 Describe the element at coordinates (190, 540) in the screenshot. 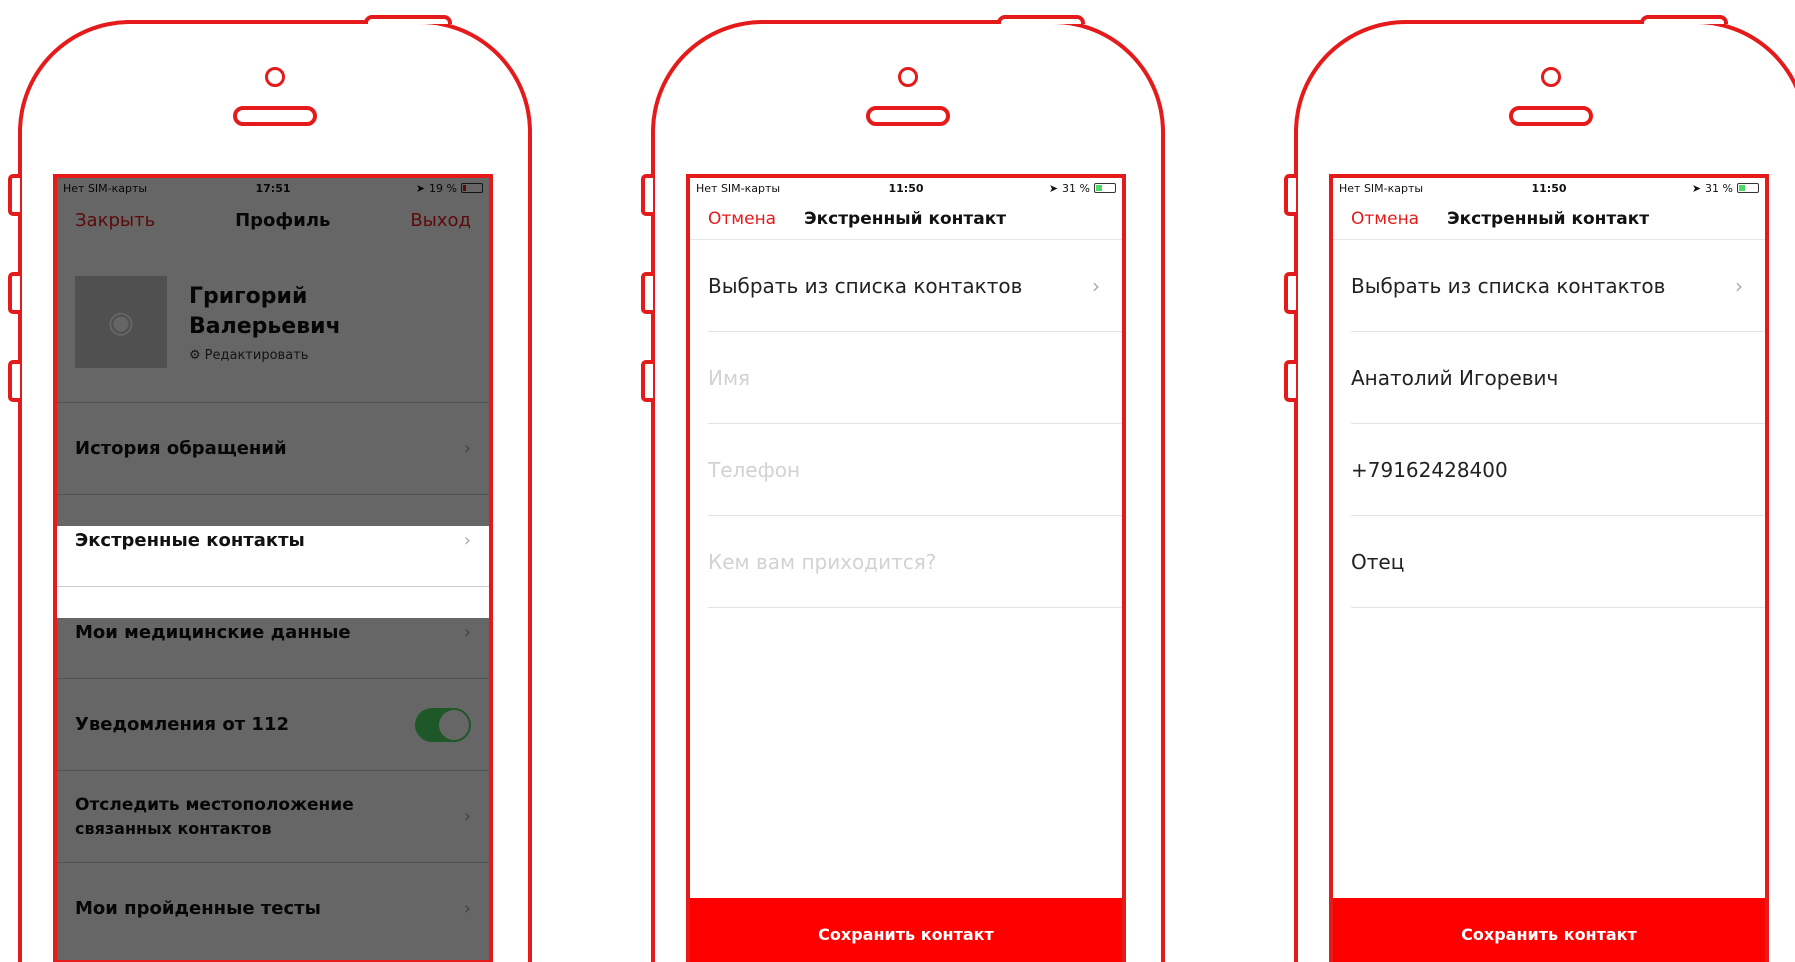

I see `menu-item-label: Экстренные контакты` at that location.